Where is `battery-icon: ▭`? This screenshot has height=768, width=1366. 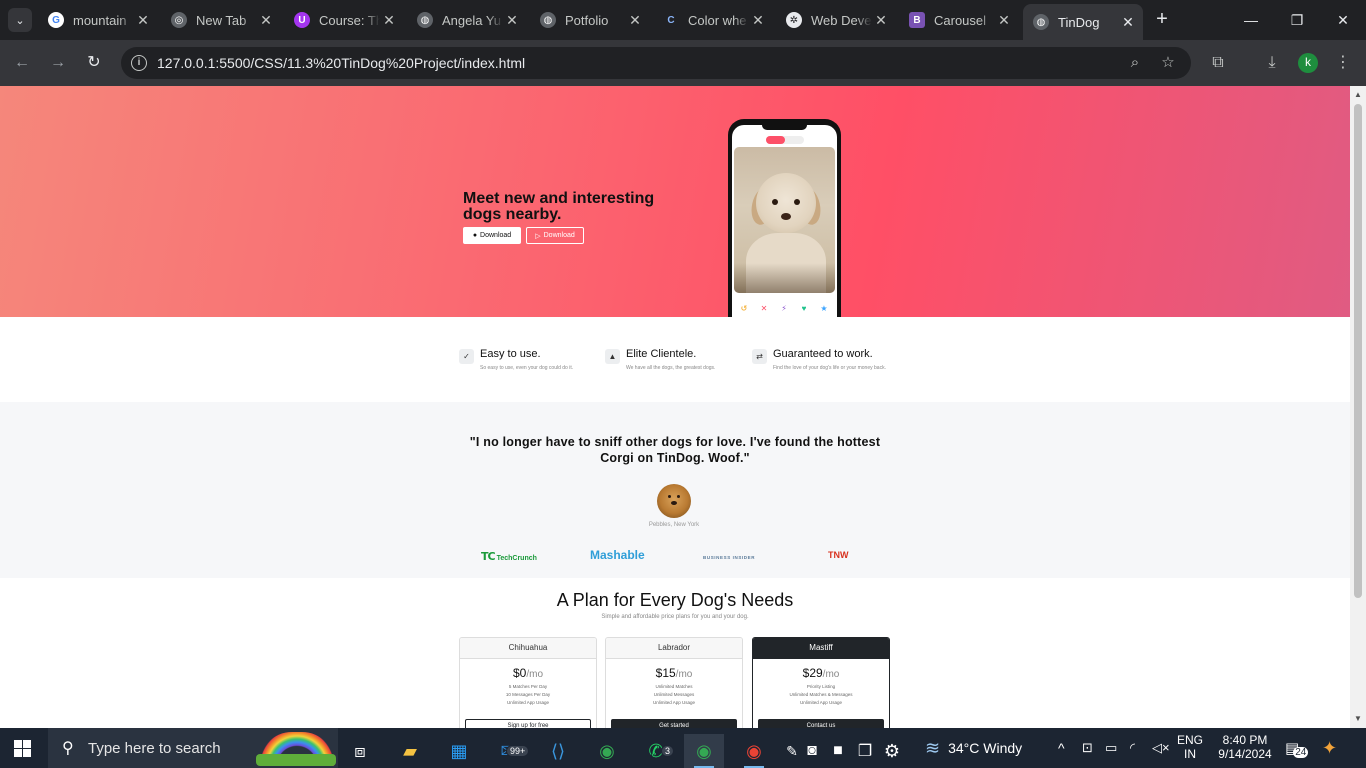
battery-icon: ▭ is located at coordinates (1111, 748).